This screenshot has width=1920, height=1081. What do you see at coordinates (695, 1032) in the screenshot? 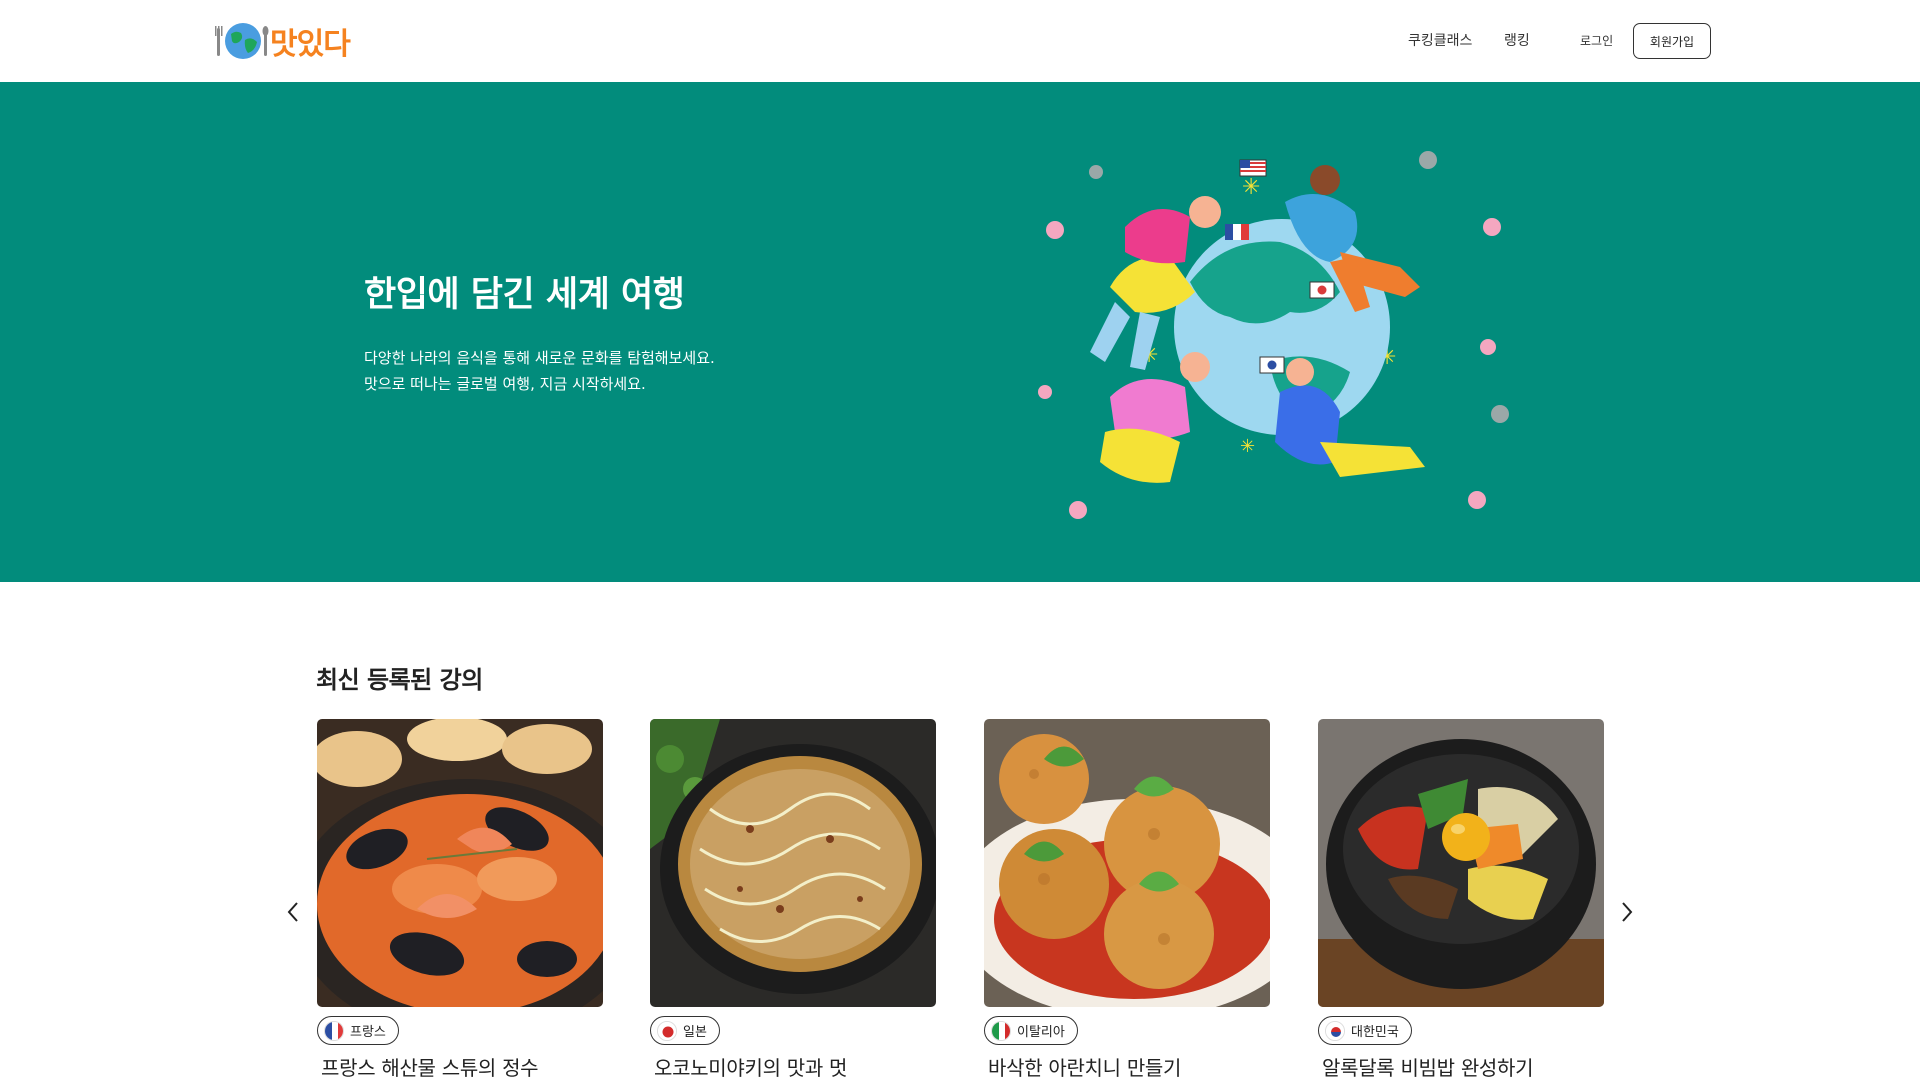
I see `country-label: 일본` at bounding box center [695, 1032].